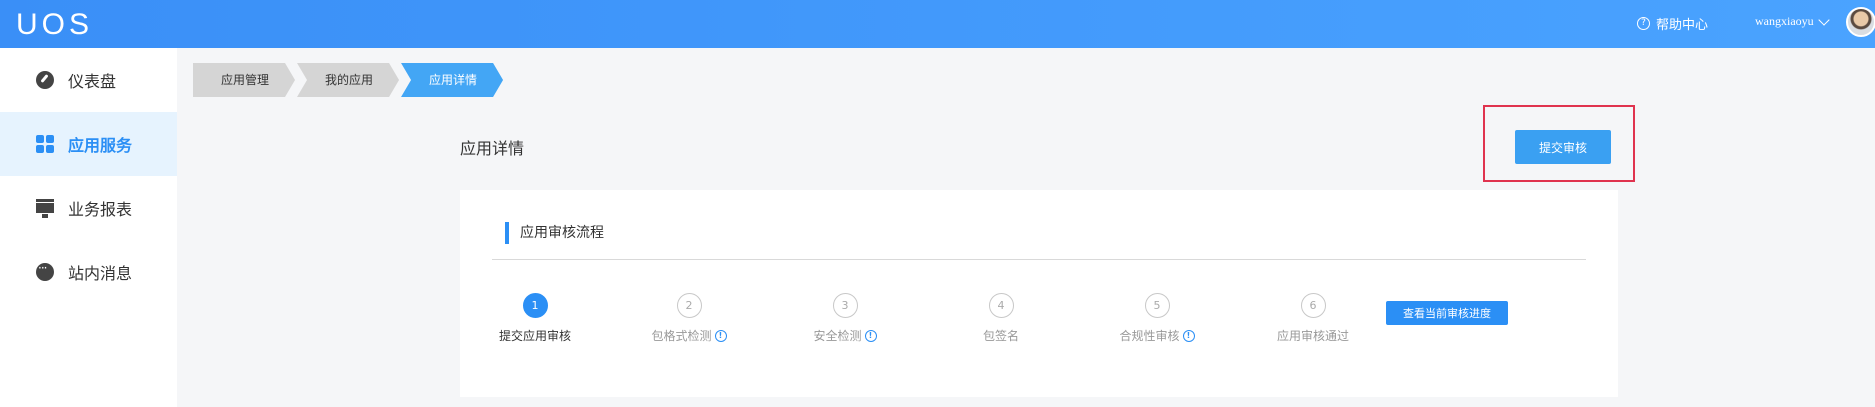 This screenshot has height=407, width=1875. I want to click on step-1: 1 提交应用审核, so click(535, 318).